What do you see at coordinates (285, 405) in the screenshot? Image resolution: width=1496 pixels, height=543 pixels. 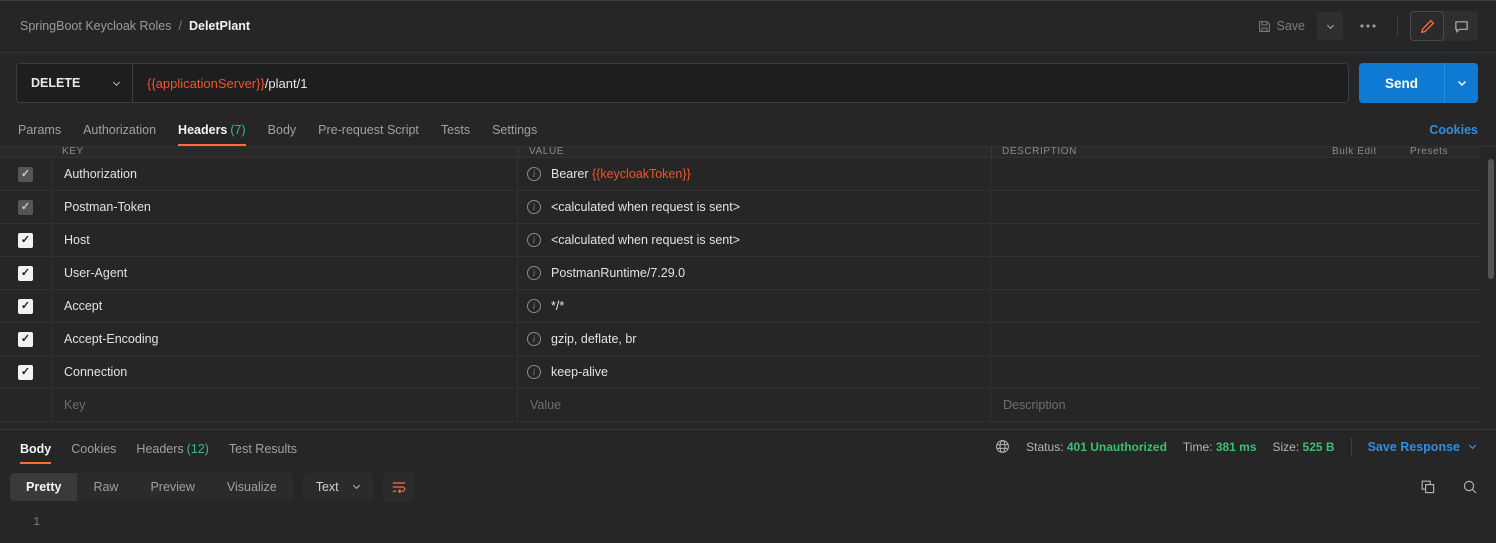 I see `new-row-key-input: Key` at bounding box center [285, 405].